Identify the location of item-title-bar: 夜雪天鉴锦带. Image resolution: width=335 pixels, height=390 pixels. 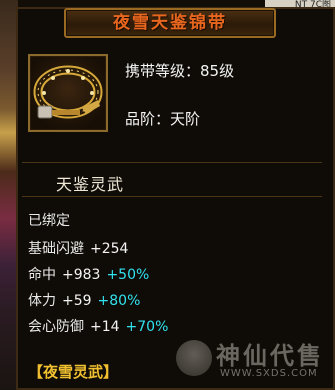
(170, 23).